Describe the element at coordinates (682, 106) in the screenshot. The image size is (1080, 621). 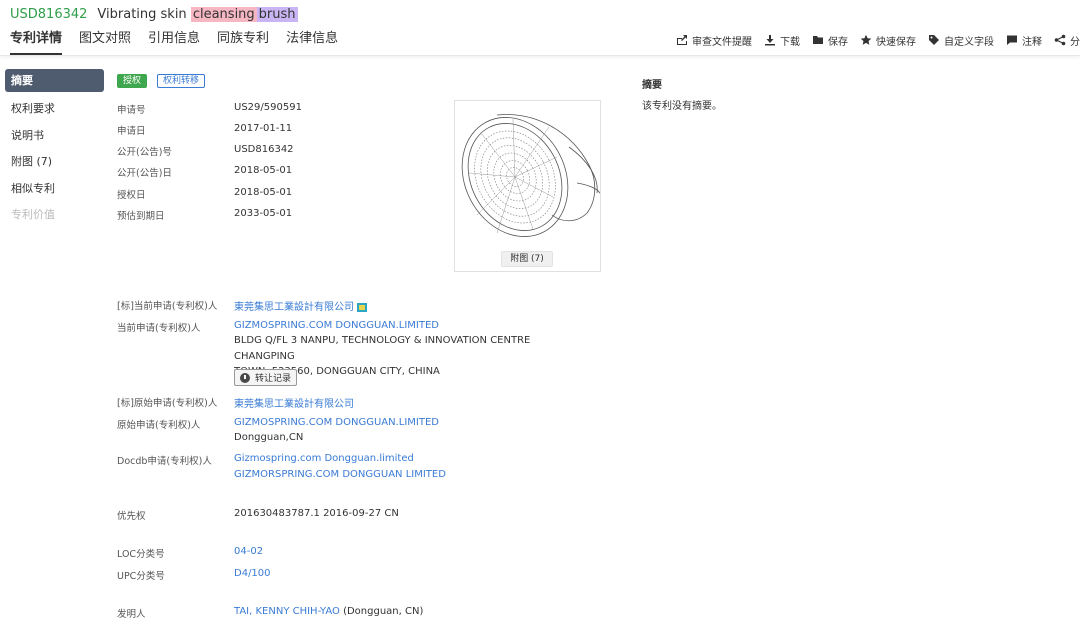
I see `abstract-text: 该专利没有摘要。` at that location.